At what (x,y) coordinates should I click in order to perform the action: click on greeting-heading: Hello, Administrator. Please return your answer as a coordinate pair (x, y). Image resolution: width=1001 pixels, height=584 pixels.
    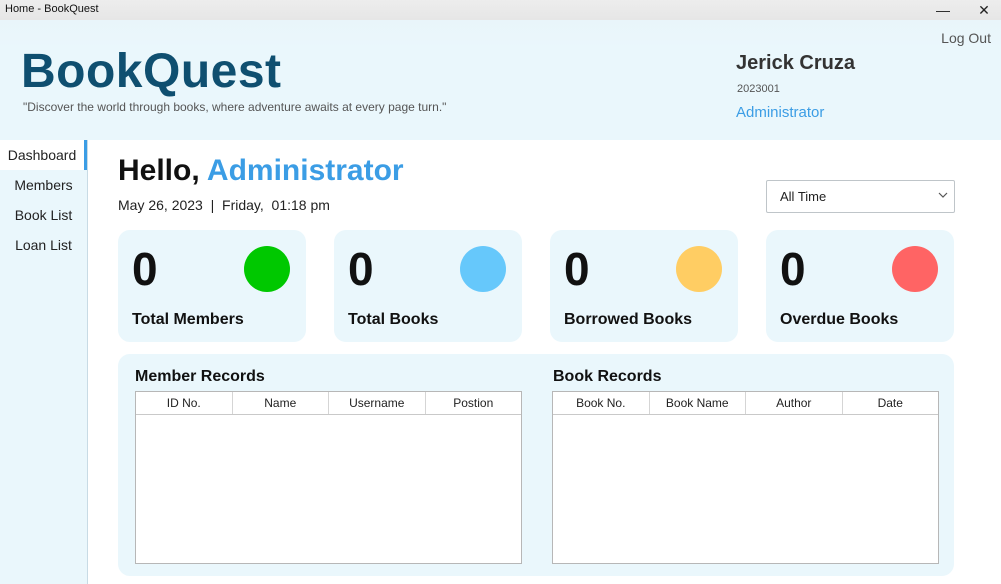
    Looking at the image, I should click on (261, 171).